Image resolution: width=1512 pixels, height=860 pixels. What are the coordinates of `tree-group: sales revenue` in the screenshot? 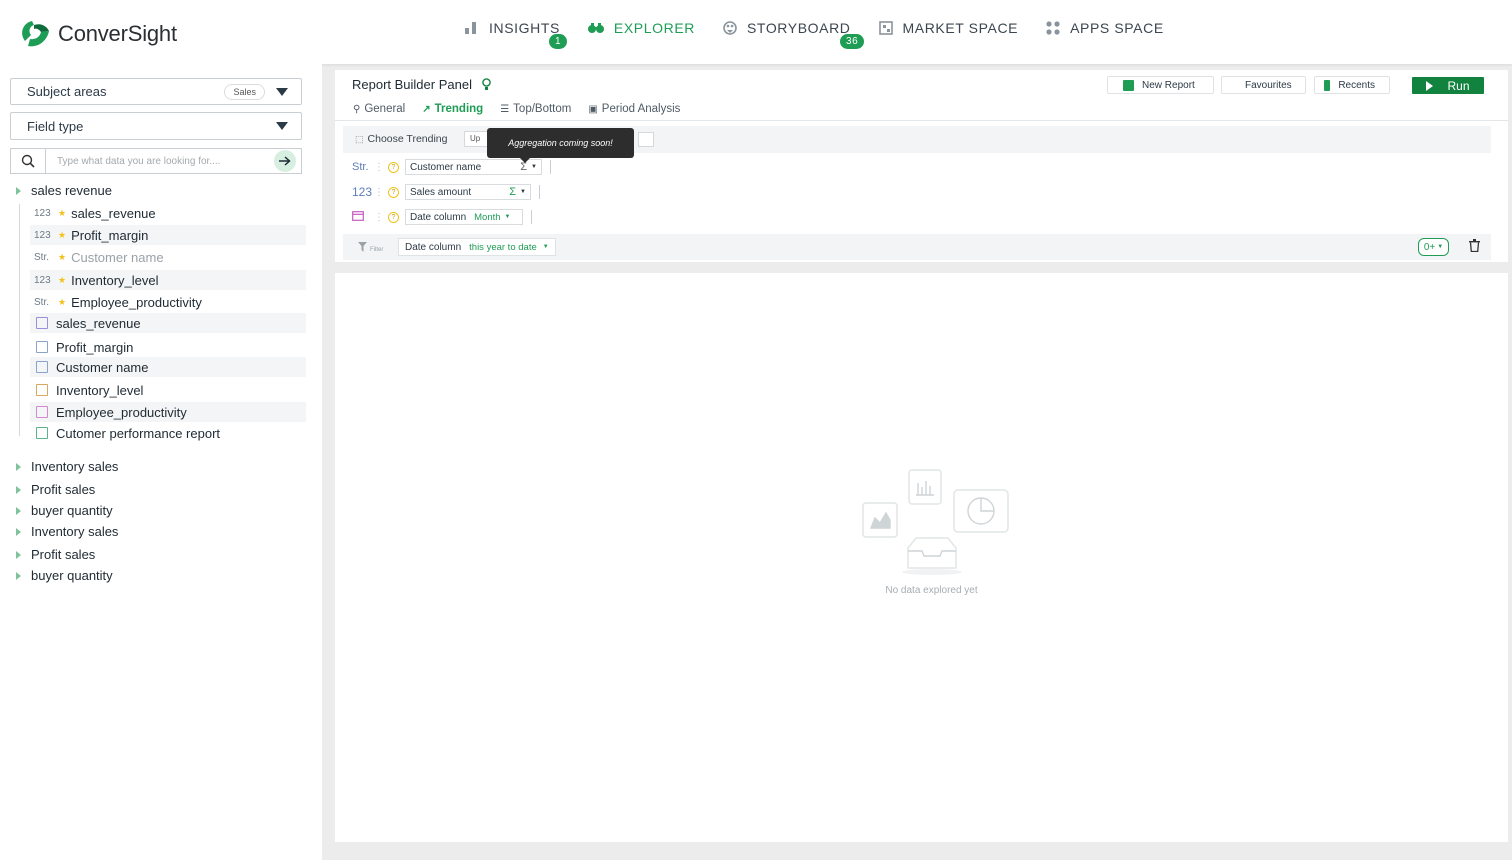 It's located at (64, 190).